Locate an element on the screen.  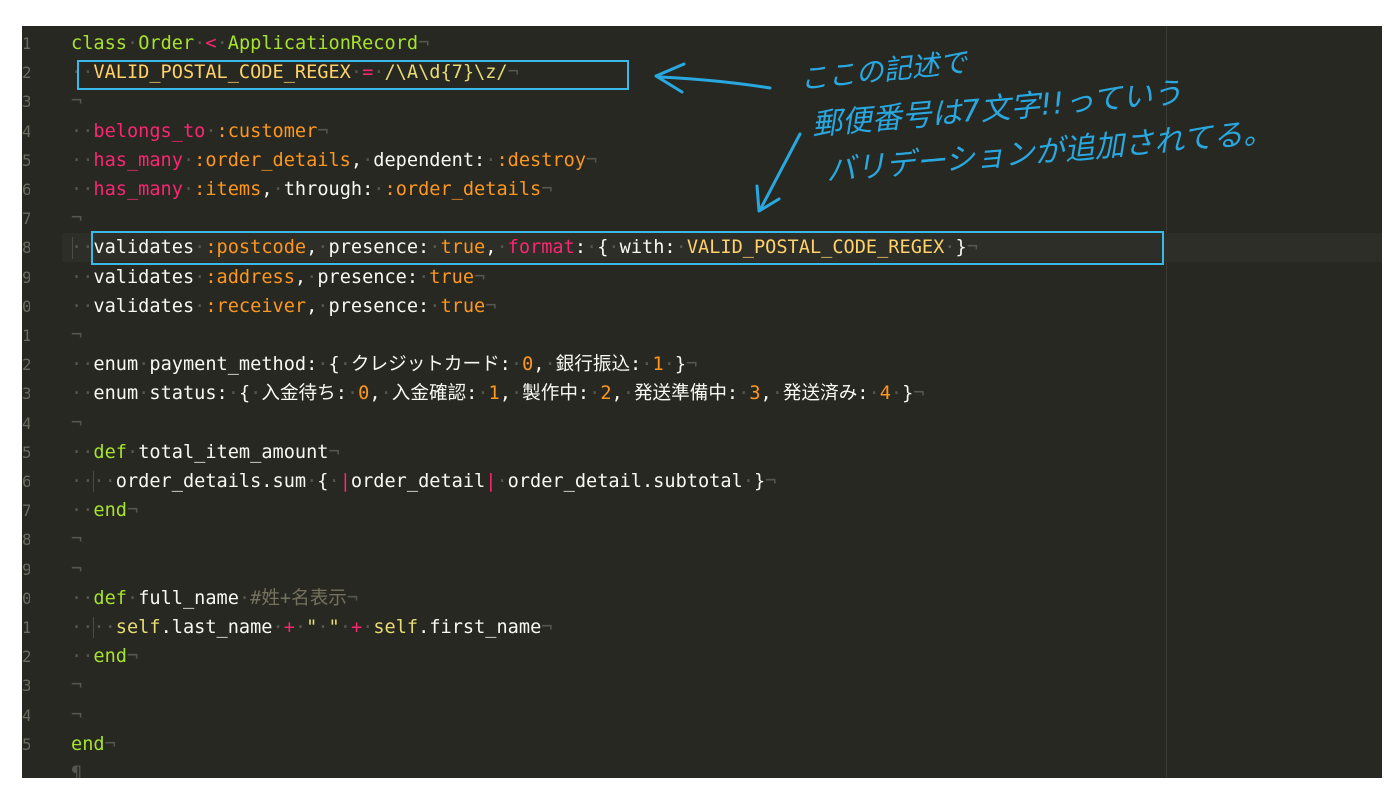
left-arrow-shaft is located at coordinates (715, 82).